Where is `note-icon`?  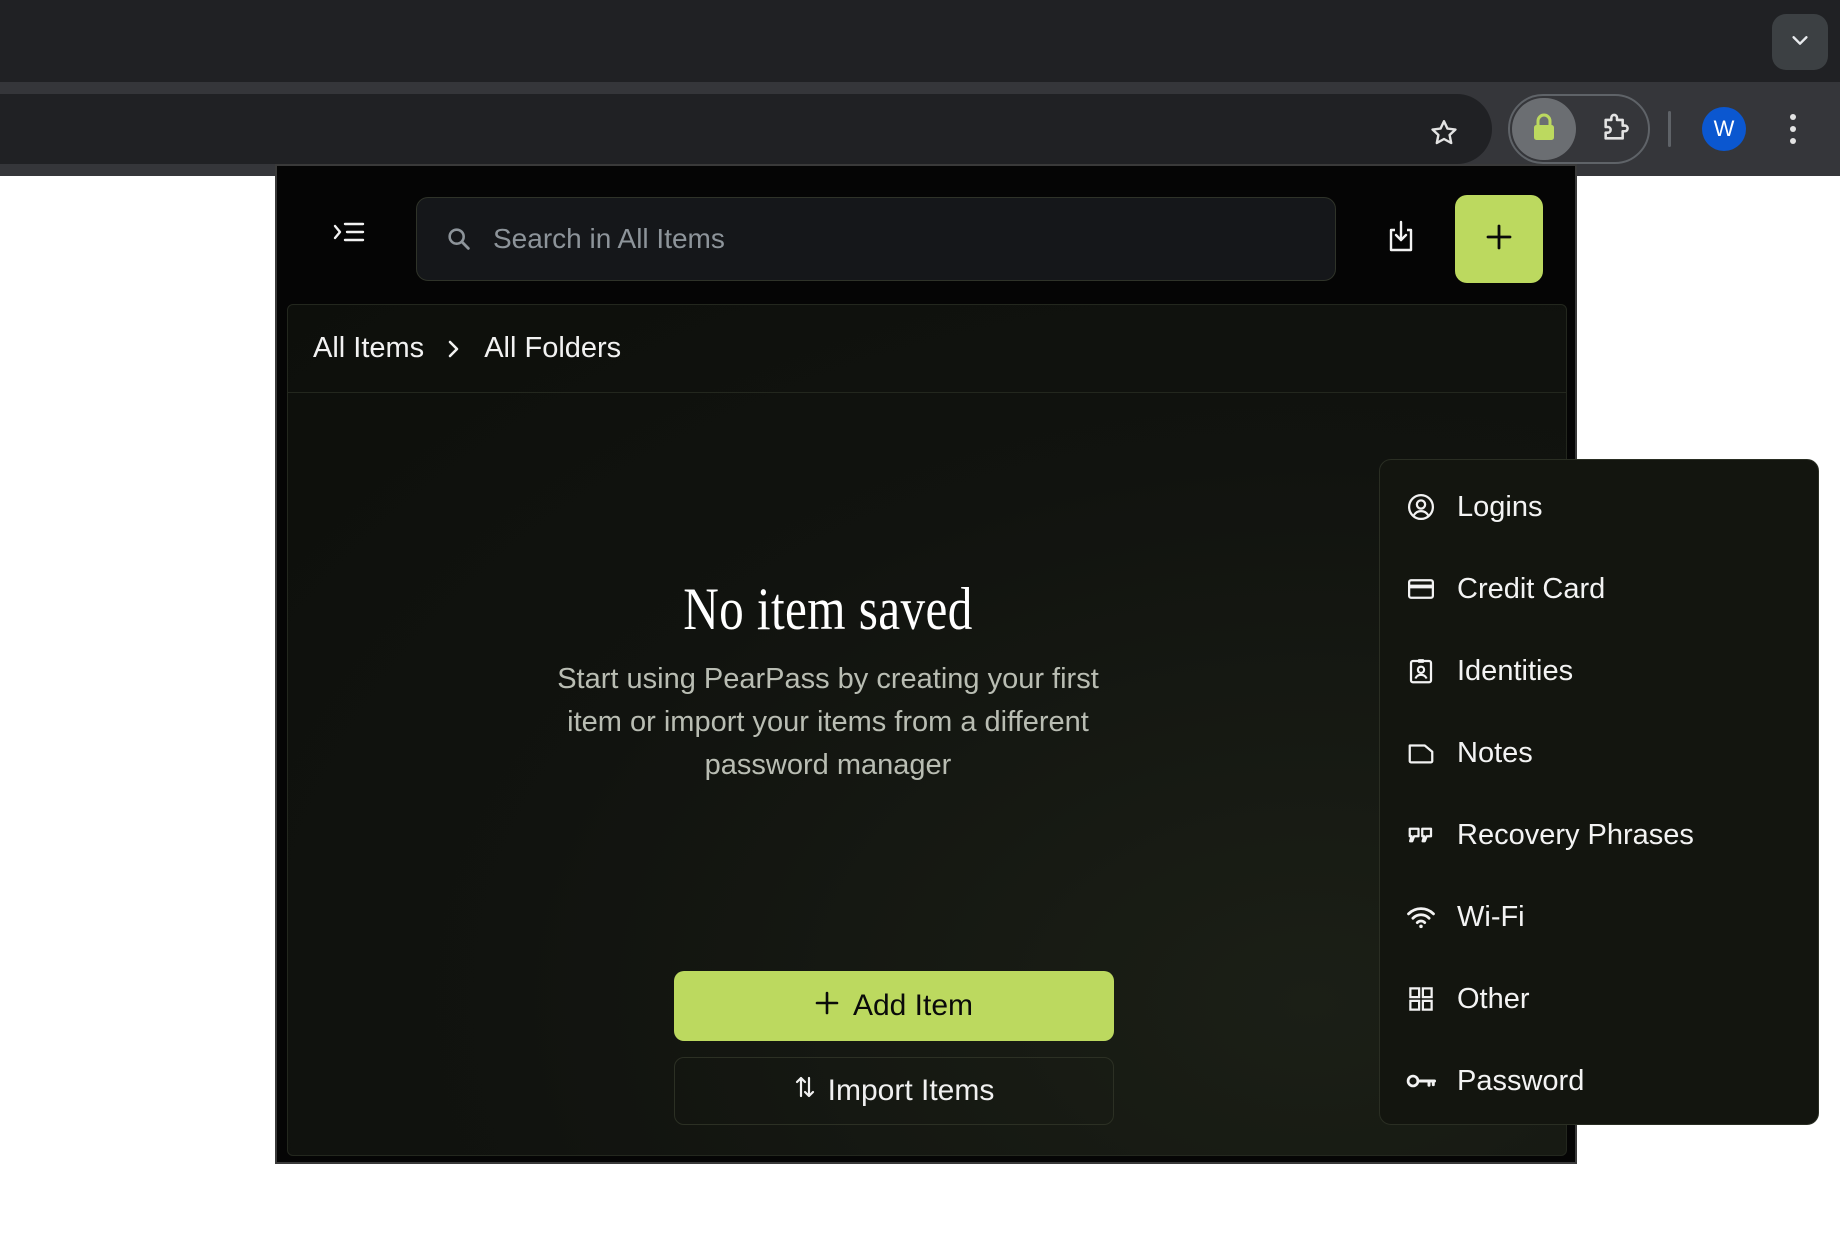
note-icon is located at coordinates (1421, 753).